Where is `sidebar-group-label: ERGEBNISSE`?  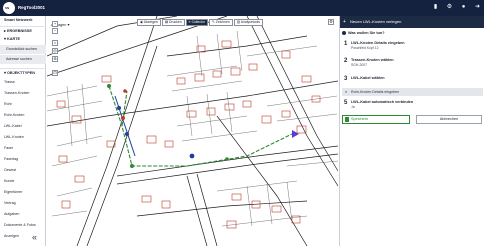 sidebar-group-label: ERGEBNISSE is located at coordinates (19, 31).